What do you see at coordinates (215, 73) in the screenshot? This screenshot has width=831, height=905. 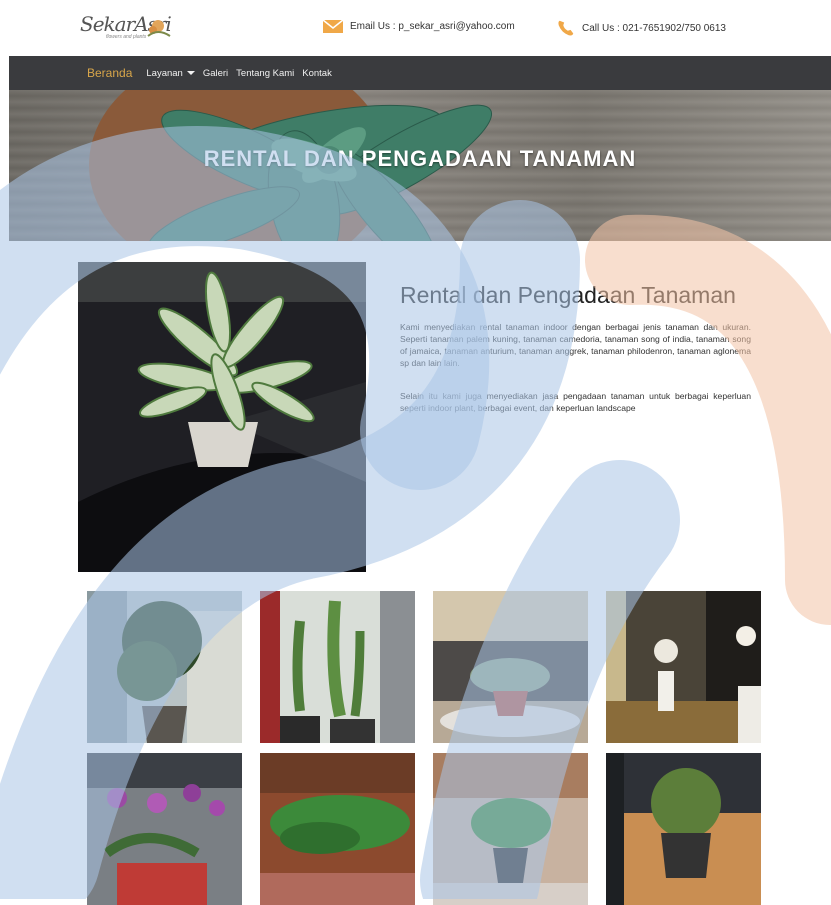 I see `nav-item-galeri: Galeri` at bounding box center [215, 73].